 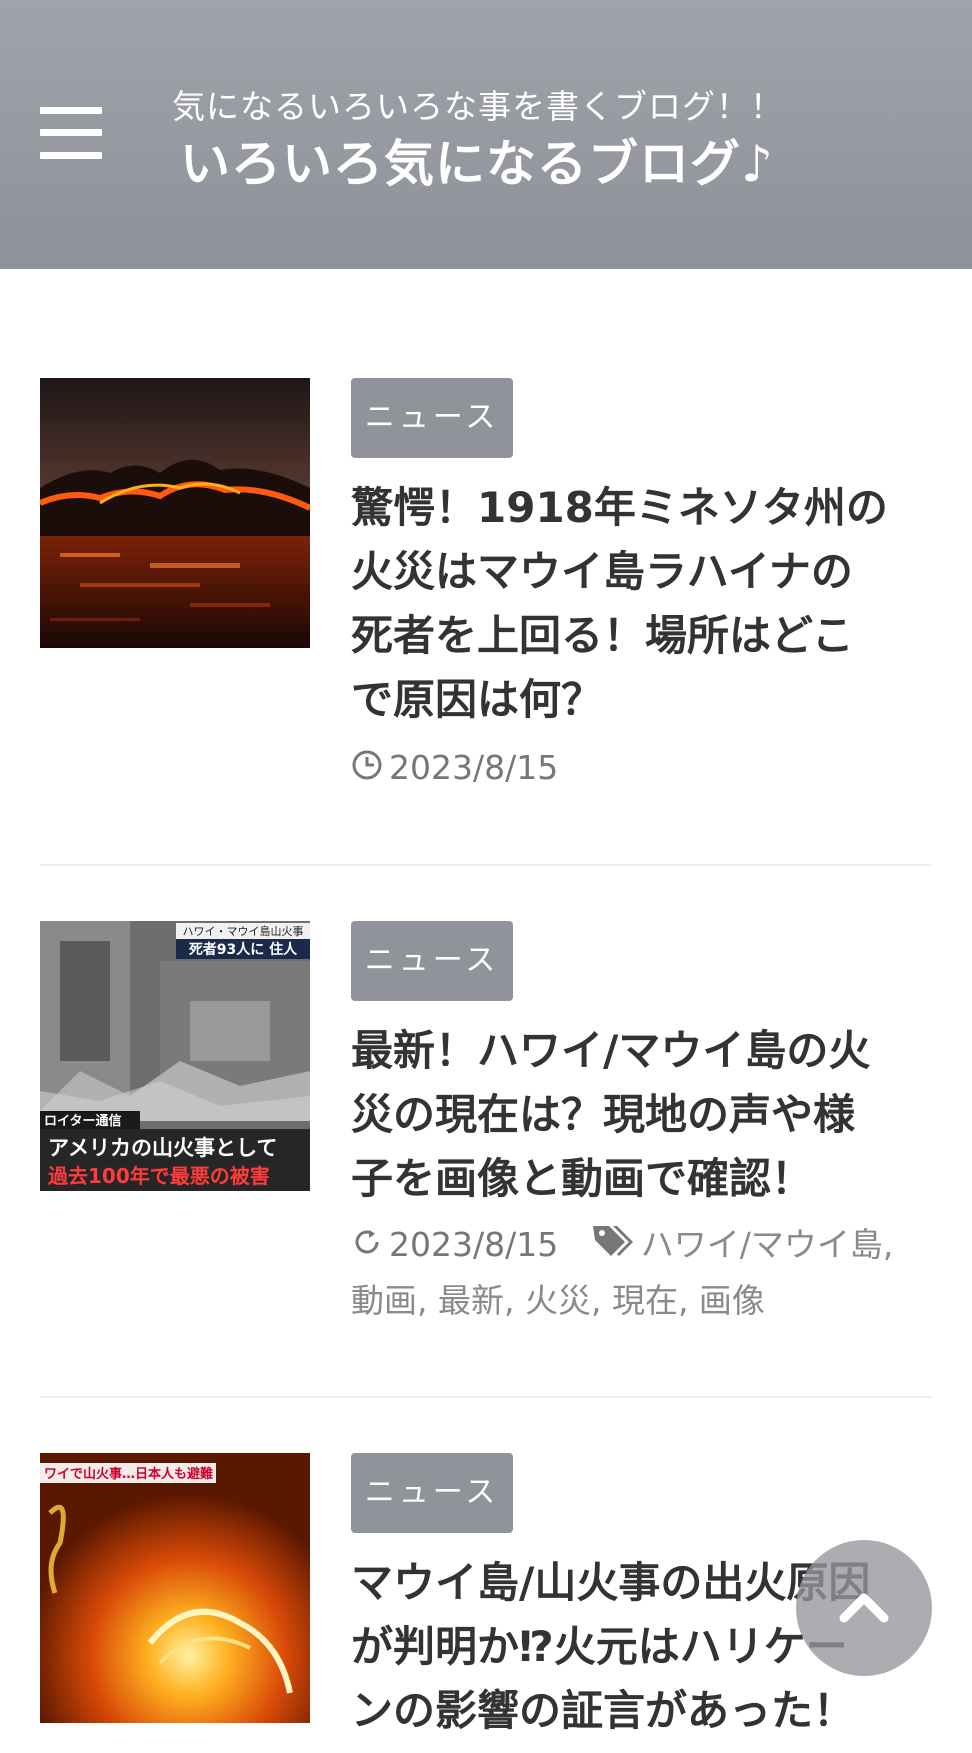 What do you see at coordinates (367, 770) in the screenshot?
I see `clock-icon` at bounding box center [367, 770].